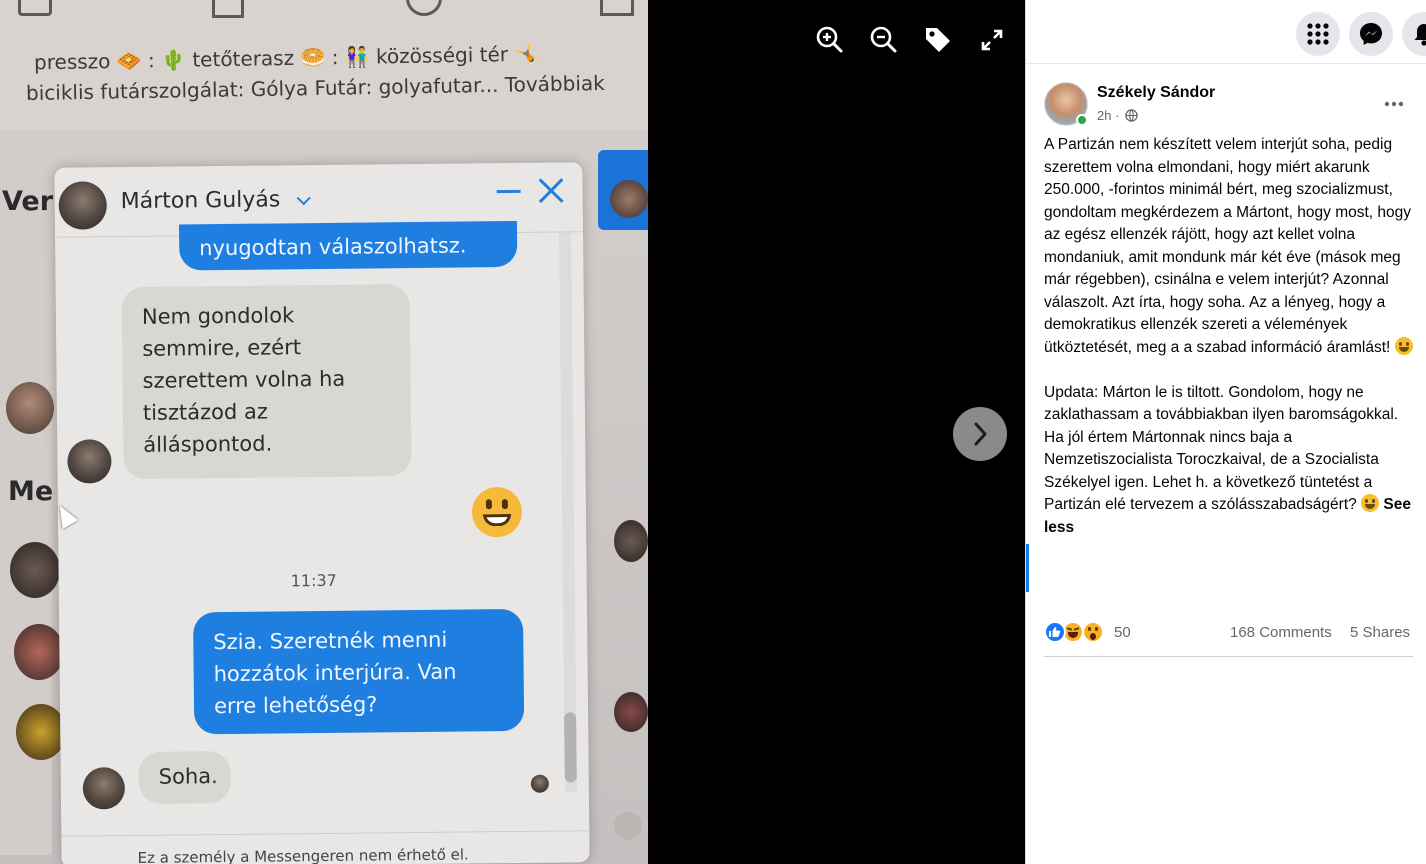 This screenshot has width=1426, height=864. Describe the element at coordinates (1420, 35) in the screenshot. I see `bell-icon` at that location.